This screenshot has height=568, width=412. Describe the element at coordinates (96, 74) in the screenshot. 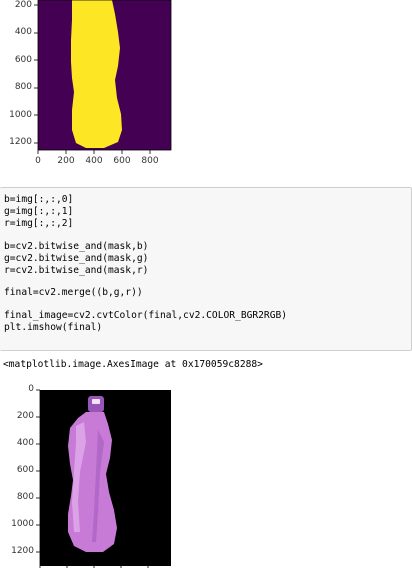

I see `mask-bottle-shape` at that location.